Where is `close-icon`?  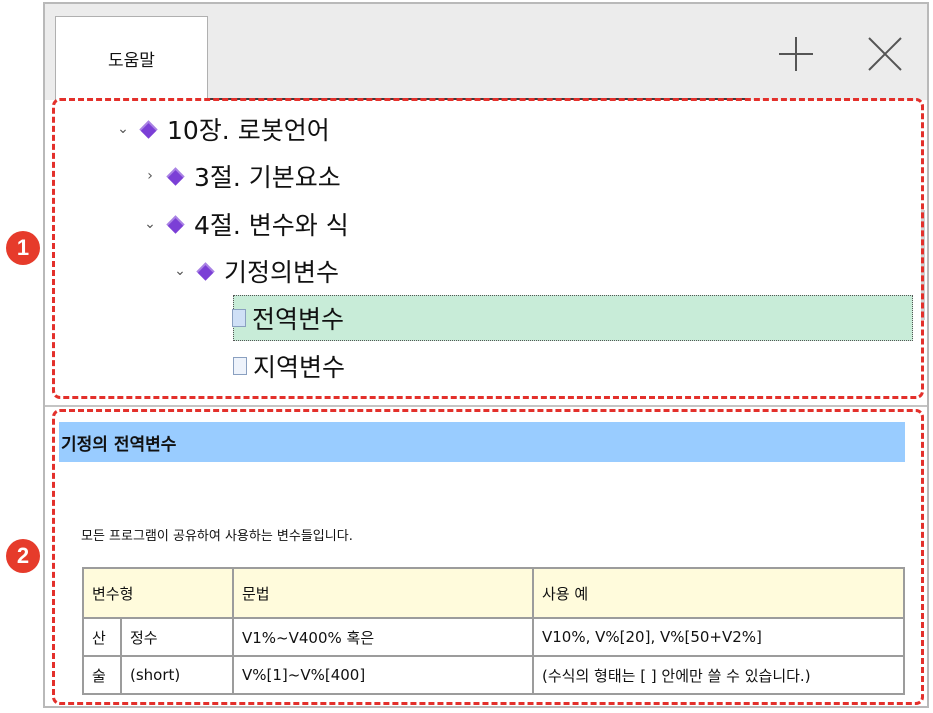 close-icon is located at coordinates (885, 54).